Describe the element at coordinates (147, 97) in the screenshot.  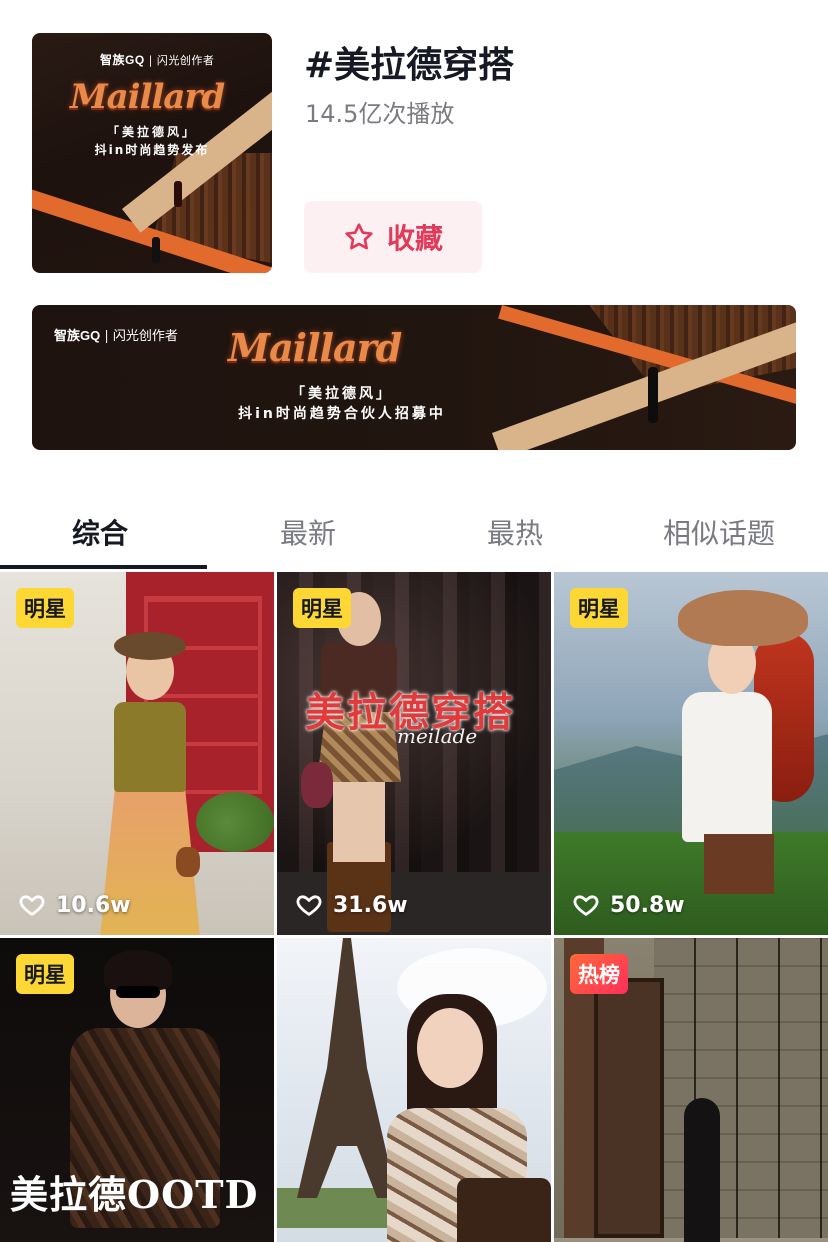
I see `cover-script-title: Maillard` at that location.